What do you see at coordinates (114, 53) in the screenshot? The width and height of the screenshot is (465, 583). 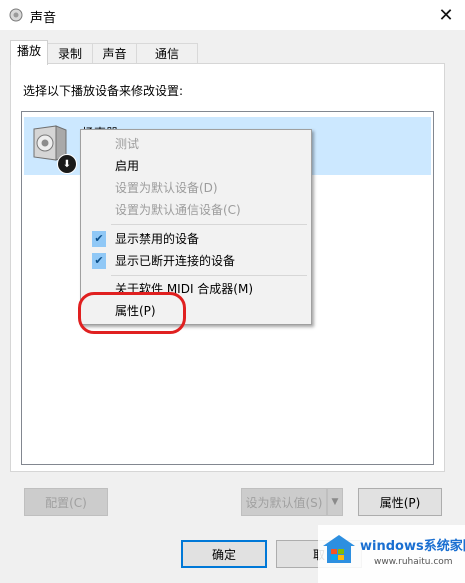 I see `tab-sounds: 声音` at bounding box center [114, 53].